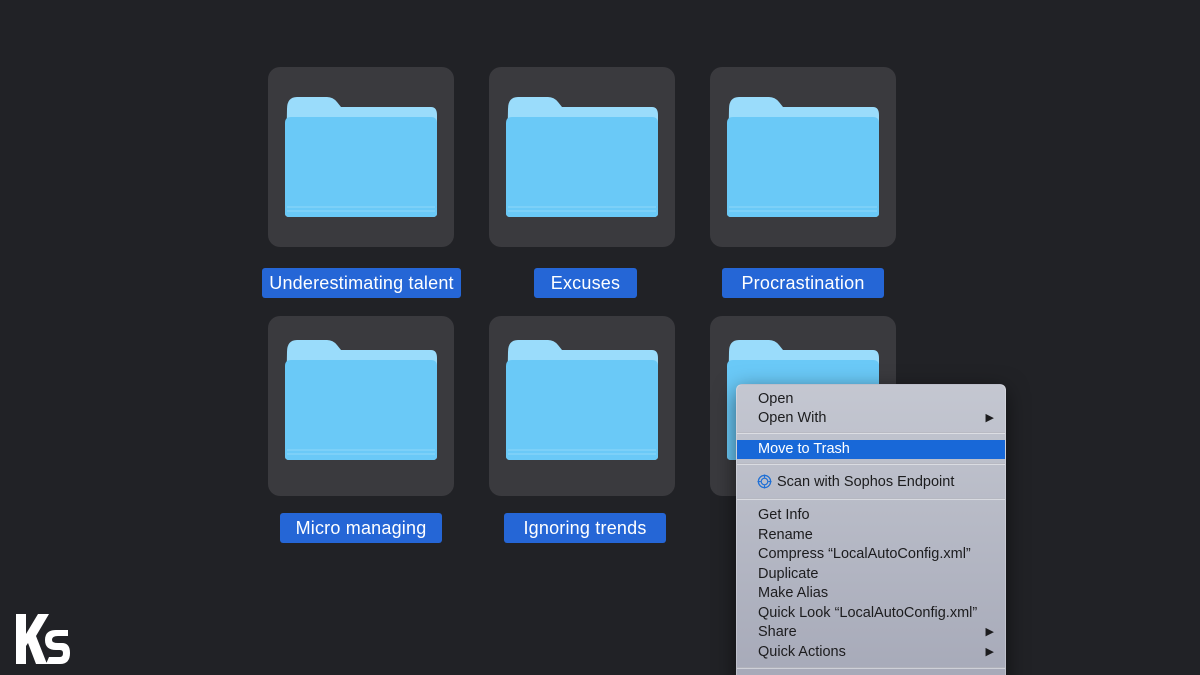  I want to click on folder-tile-procrastination, so click(803, 157).